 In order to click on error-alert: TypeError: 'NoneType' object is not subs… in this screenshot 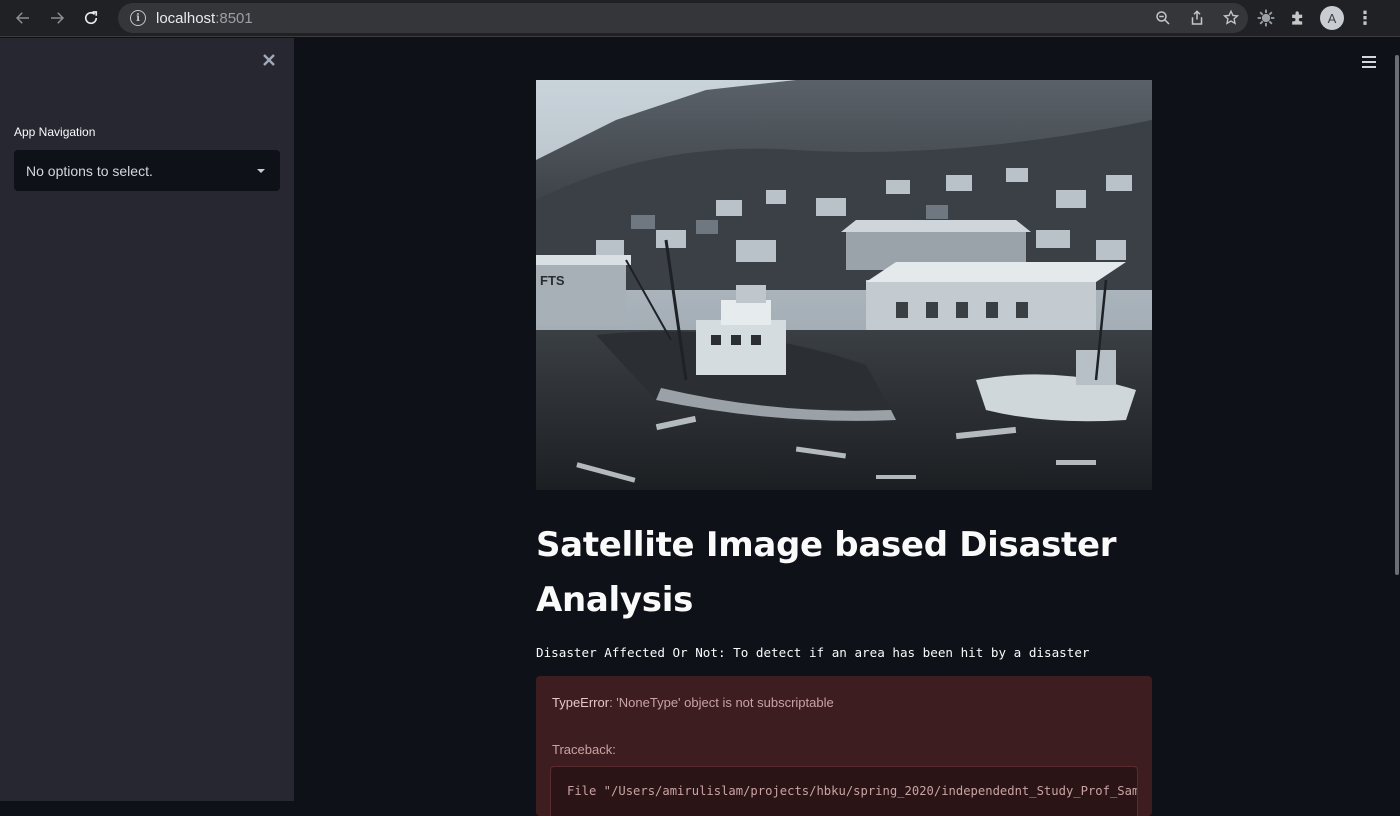, I will do `click(844, 746)`.